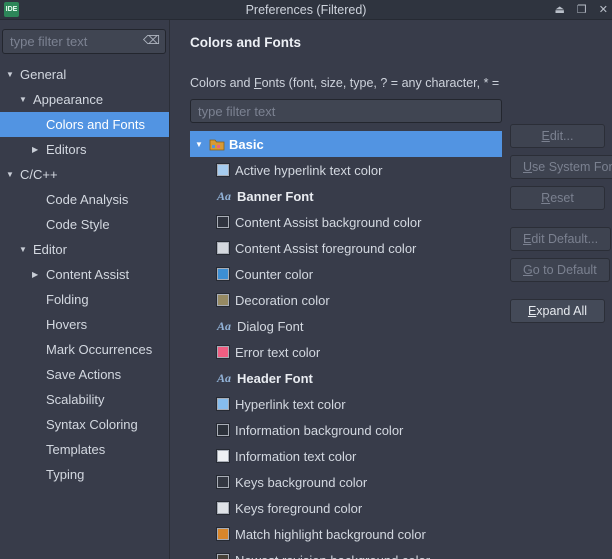 Image resolution: width=612 pixels, height=559 pixels. I want to click on shade-icon: ⏏, so click(560, 10).